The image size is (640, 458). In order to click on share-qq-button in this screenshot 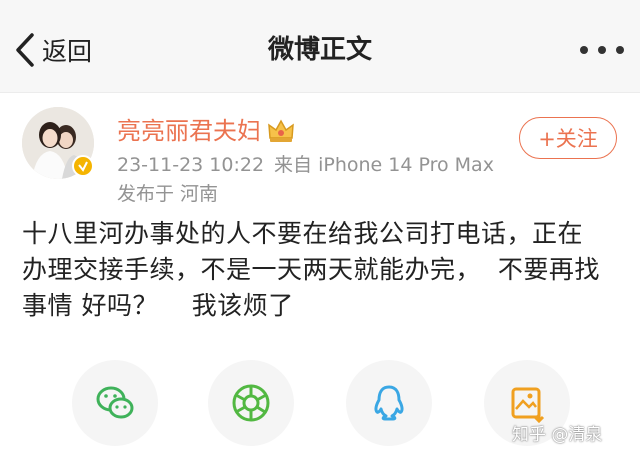, I will do `click(389, 403)`.